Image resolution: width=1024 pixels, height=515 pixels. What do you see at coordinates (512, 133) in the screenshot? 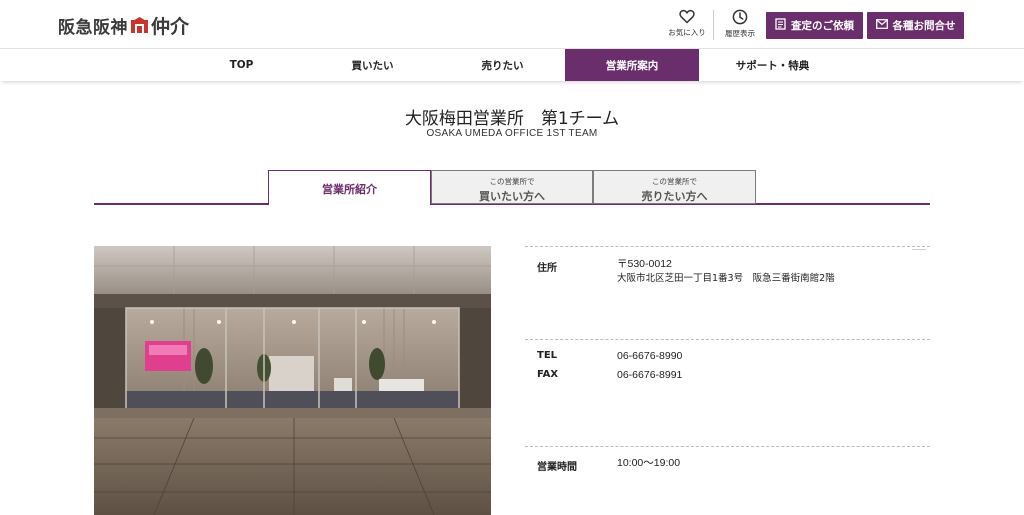
I see `page-subtitle: OSAKA UMEDA OFFICE 1ST TEAM` at bounding box center [512, 133].